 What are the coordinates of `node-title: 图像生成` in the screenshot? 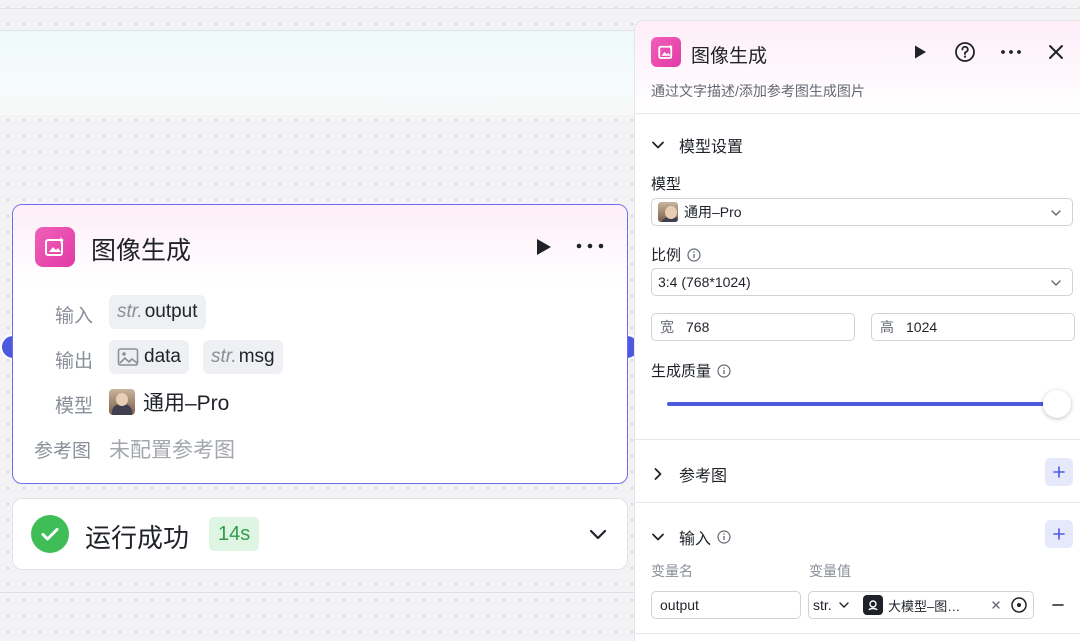 It's located at (141, 251).